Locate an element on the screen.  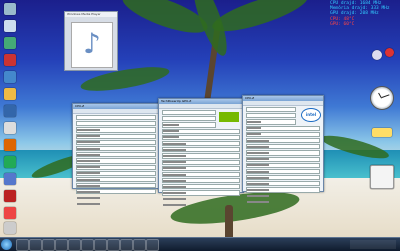
calendar-gadget is located at coordinates (382, 177).